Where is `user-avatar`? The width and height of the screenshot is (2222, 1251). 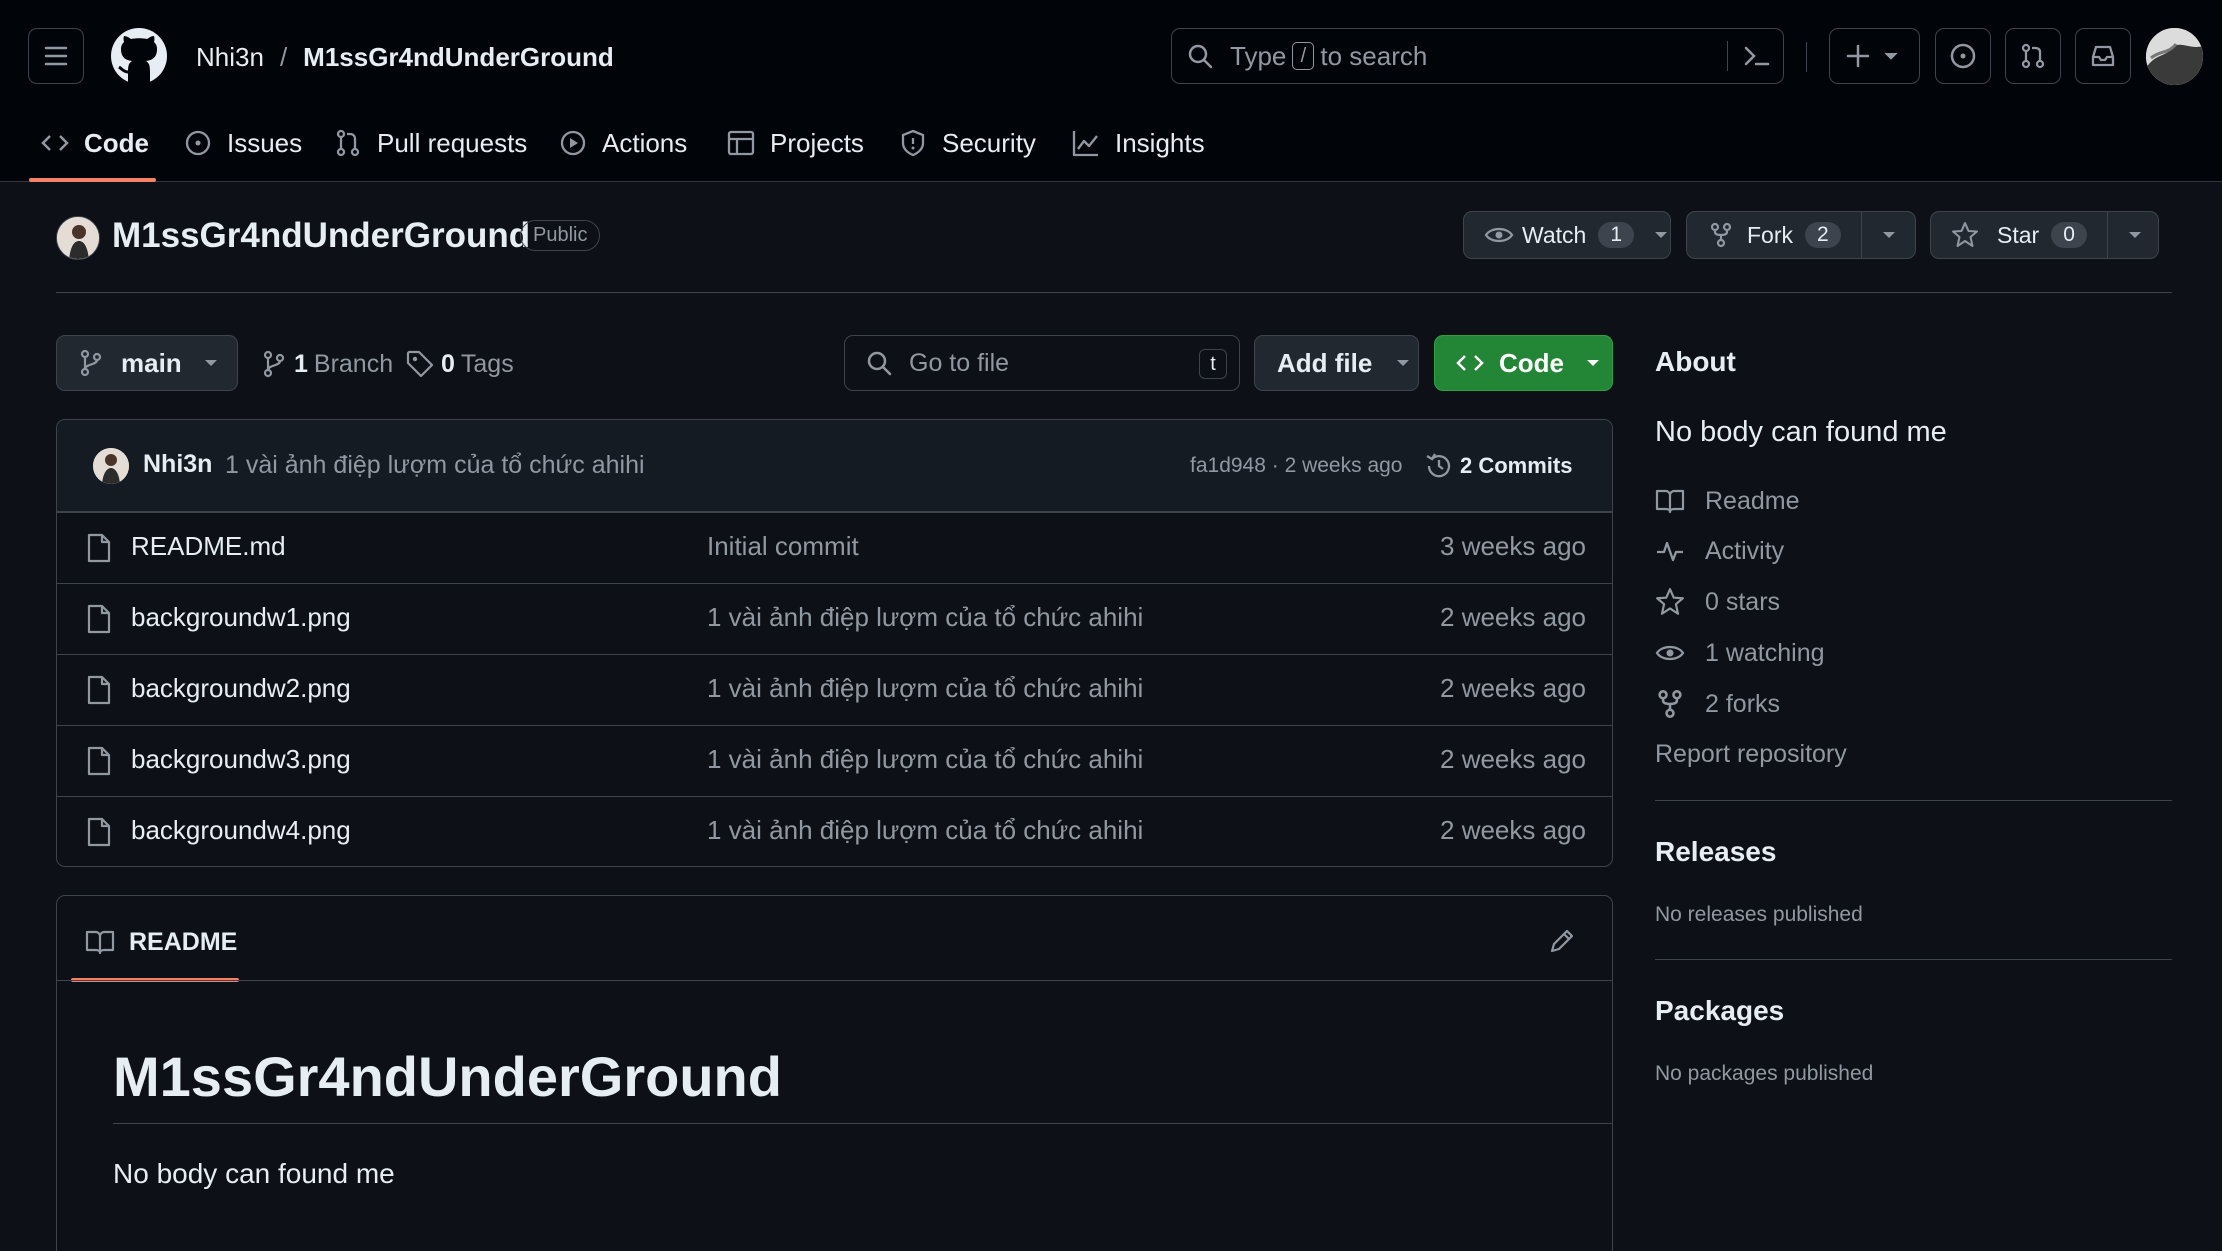 user-avatar is located at coordinates (2174, 56).